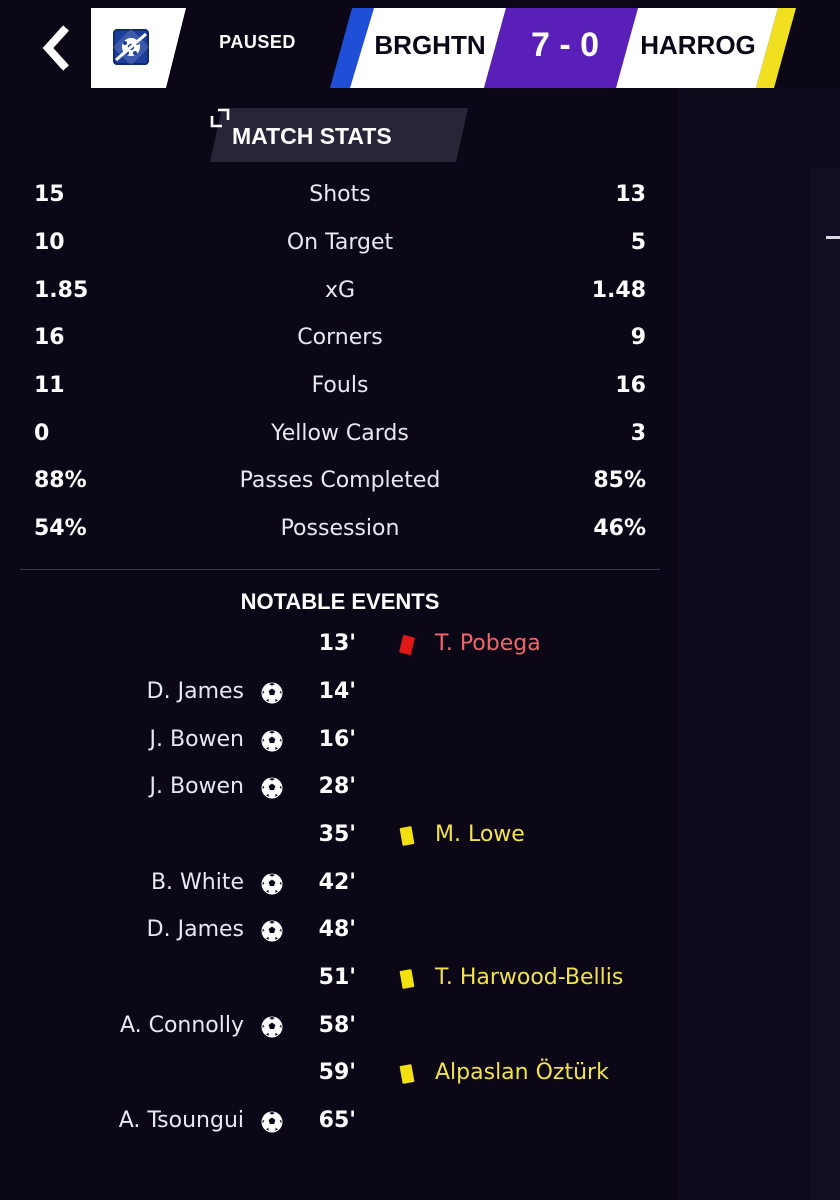  What do you see at coordinates (337, 977) in the screenshot?
I see `event-minute: 51'` at bounding box center [337, 977].